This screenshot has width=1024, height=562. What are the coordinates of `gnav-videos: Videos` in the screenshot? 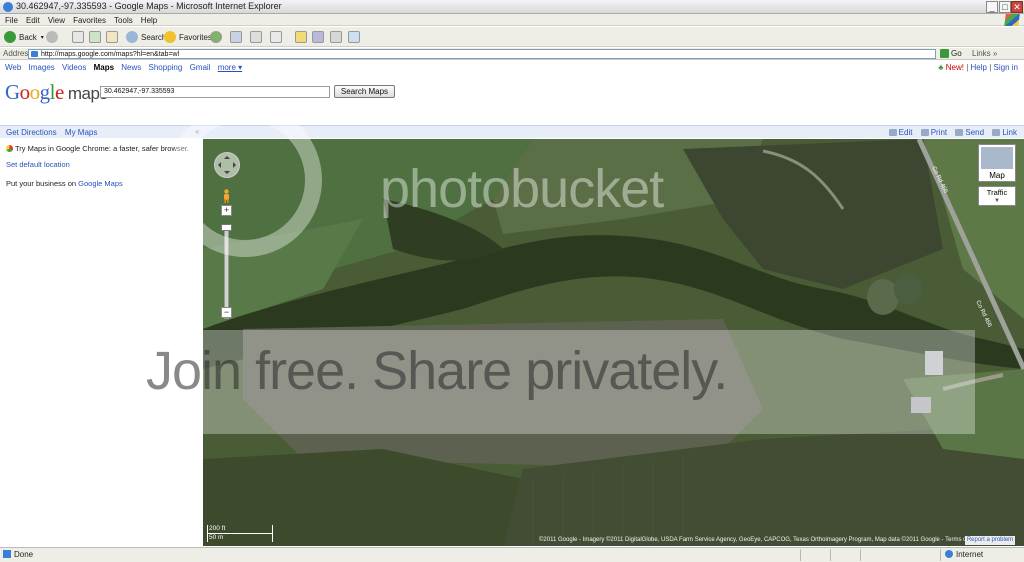 It's located at (74, 67).